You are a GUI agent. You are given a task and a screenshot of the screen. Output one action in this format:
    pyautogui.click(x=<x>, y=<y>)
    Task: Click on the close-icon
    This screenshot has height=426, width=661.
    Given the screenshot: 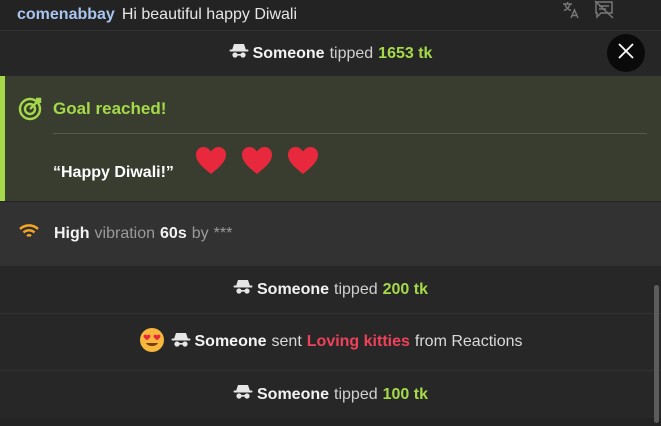 What is the action you would take?
    pyautogui.click(x=626, y=53)
    